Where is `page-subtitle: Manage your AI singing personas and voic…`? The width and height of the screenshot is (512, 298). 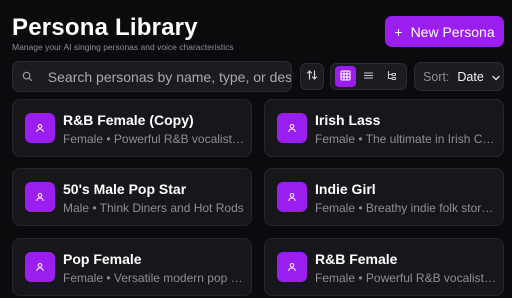
page-subtitle: Manage your AI singing personas and voic… is located at coordinates (123, 47).